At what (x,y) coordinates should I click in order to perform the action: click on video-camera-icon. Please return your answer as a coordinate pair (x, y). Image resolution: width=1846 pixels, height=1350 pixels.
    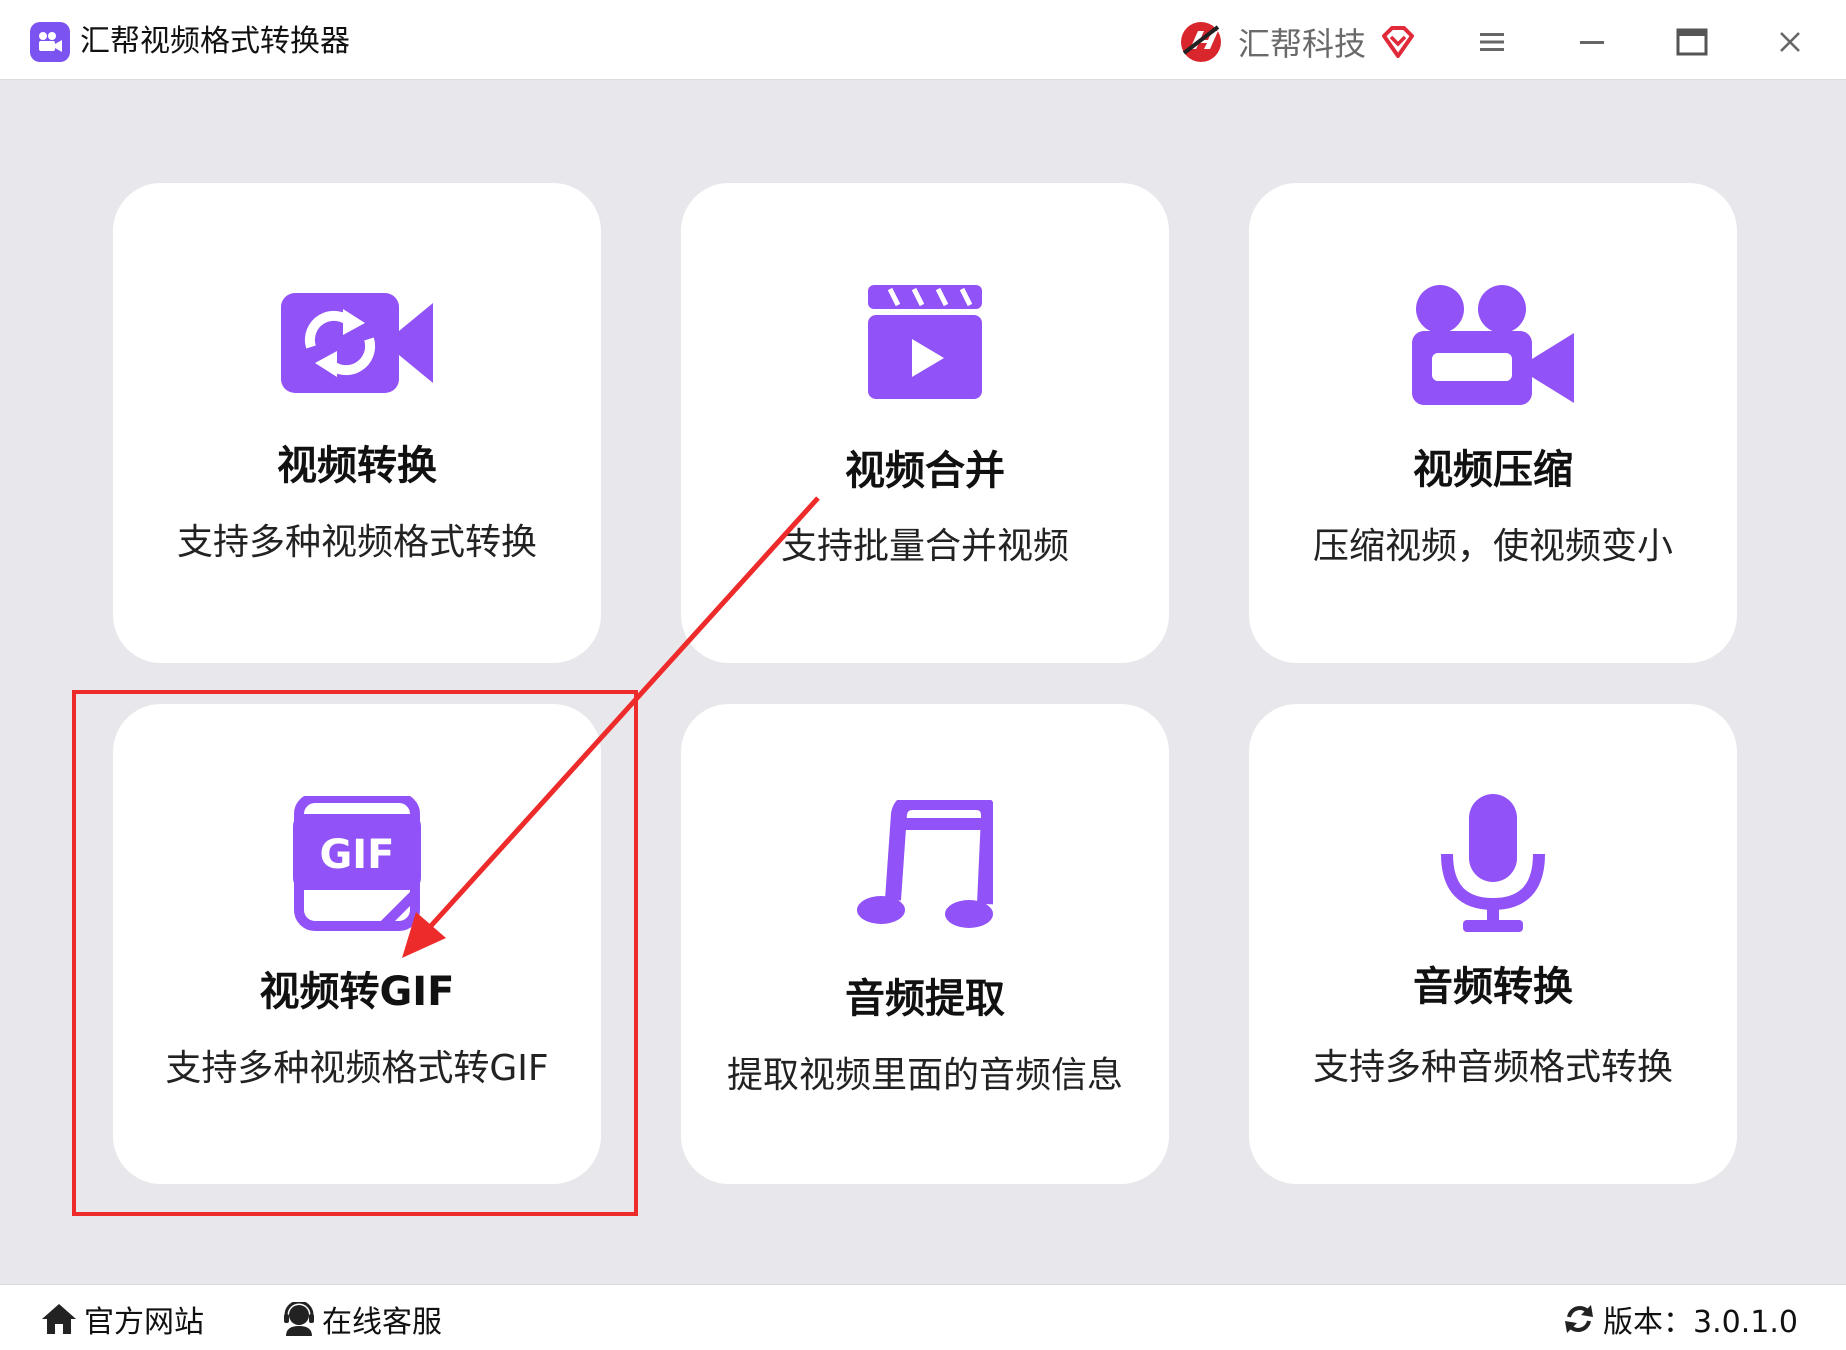
    Looking at the image, I should click on (1493, 353).